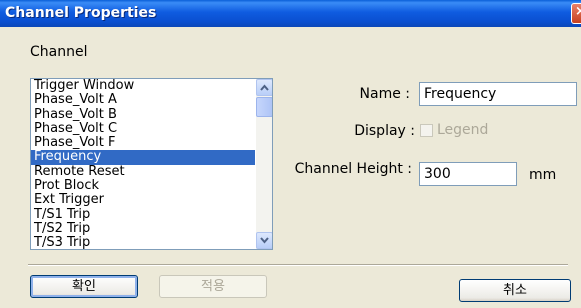 Image resolution: width=581 pixels, height=308 pixels. Describe the element at coordinates (143, 86) in the screenshot. I see `list-item: Trigger Window` at that location.